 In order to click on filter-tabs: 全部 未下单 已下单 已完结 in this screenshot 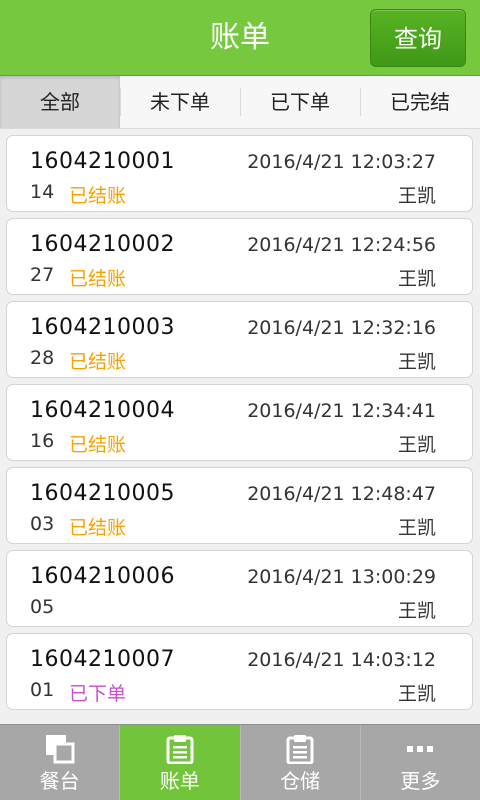, I will do `click(240, 102)`.